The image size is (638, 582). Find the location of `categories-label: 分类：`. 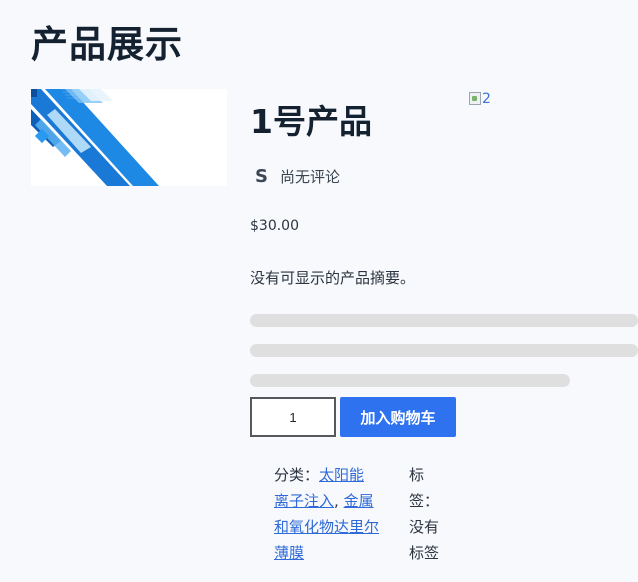

categories-label: 分类： is located at coordinates (297, 475).